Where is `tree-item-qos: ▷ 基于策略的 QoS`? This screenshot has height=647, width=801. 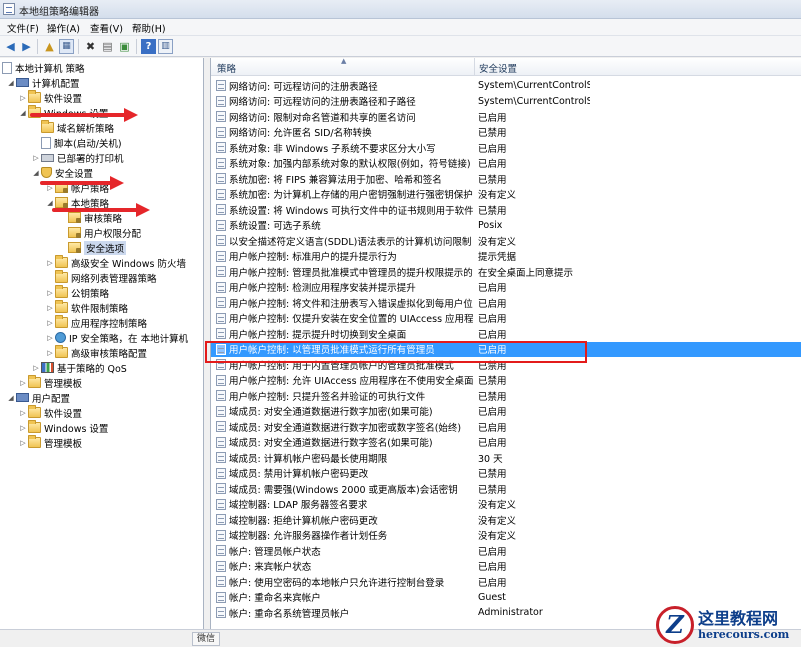
tree-item-qos: ▷ 基于策略的 QoS is located at coordinates (79, 367).